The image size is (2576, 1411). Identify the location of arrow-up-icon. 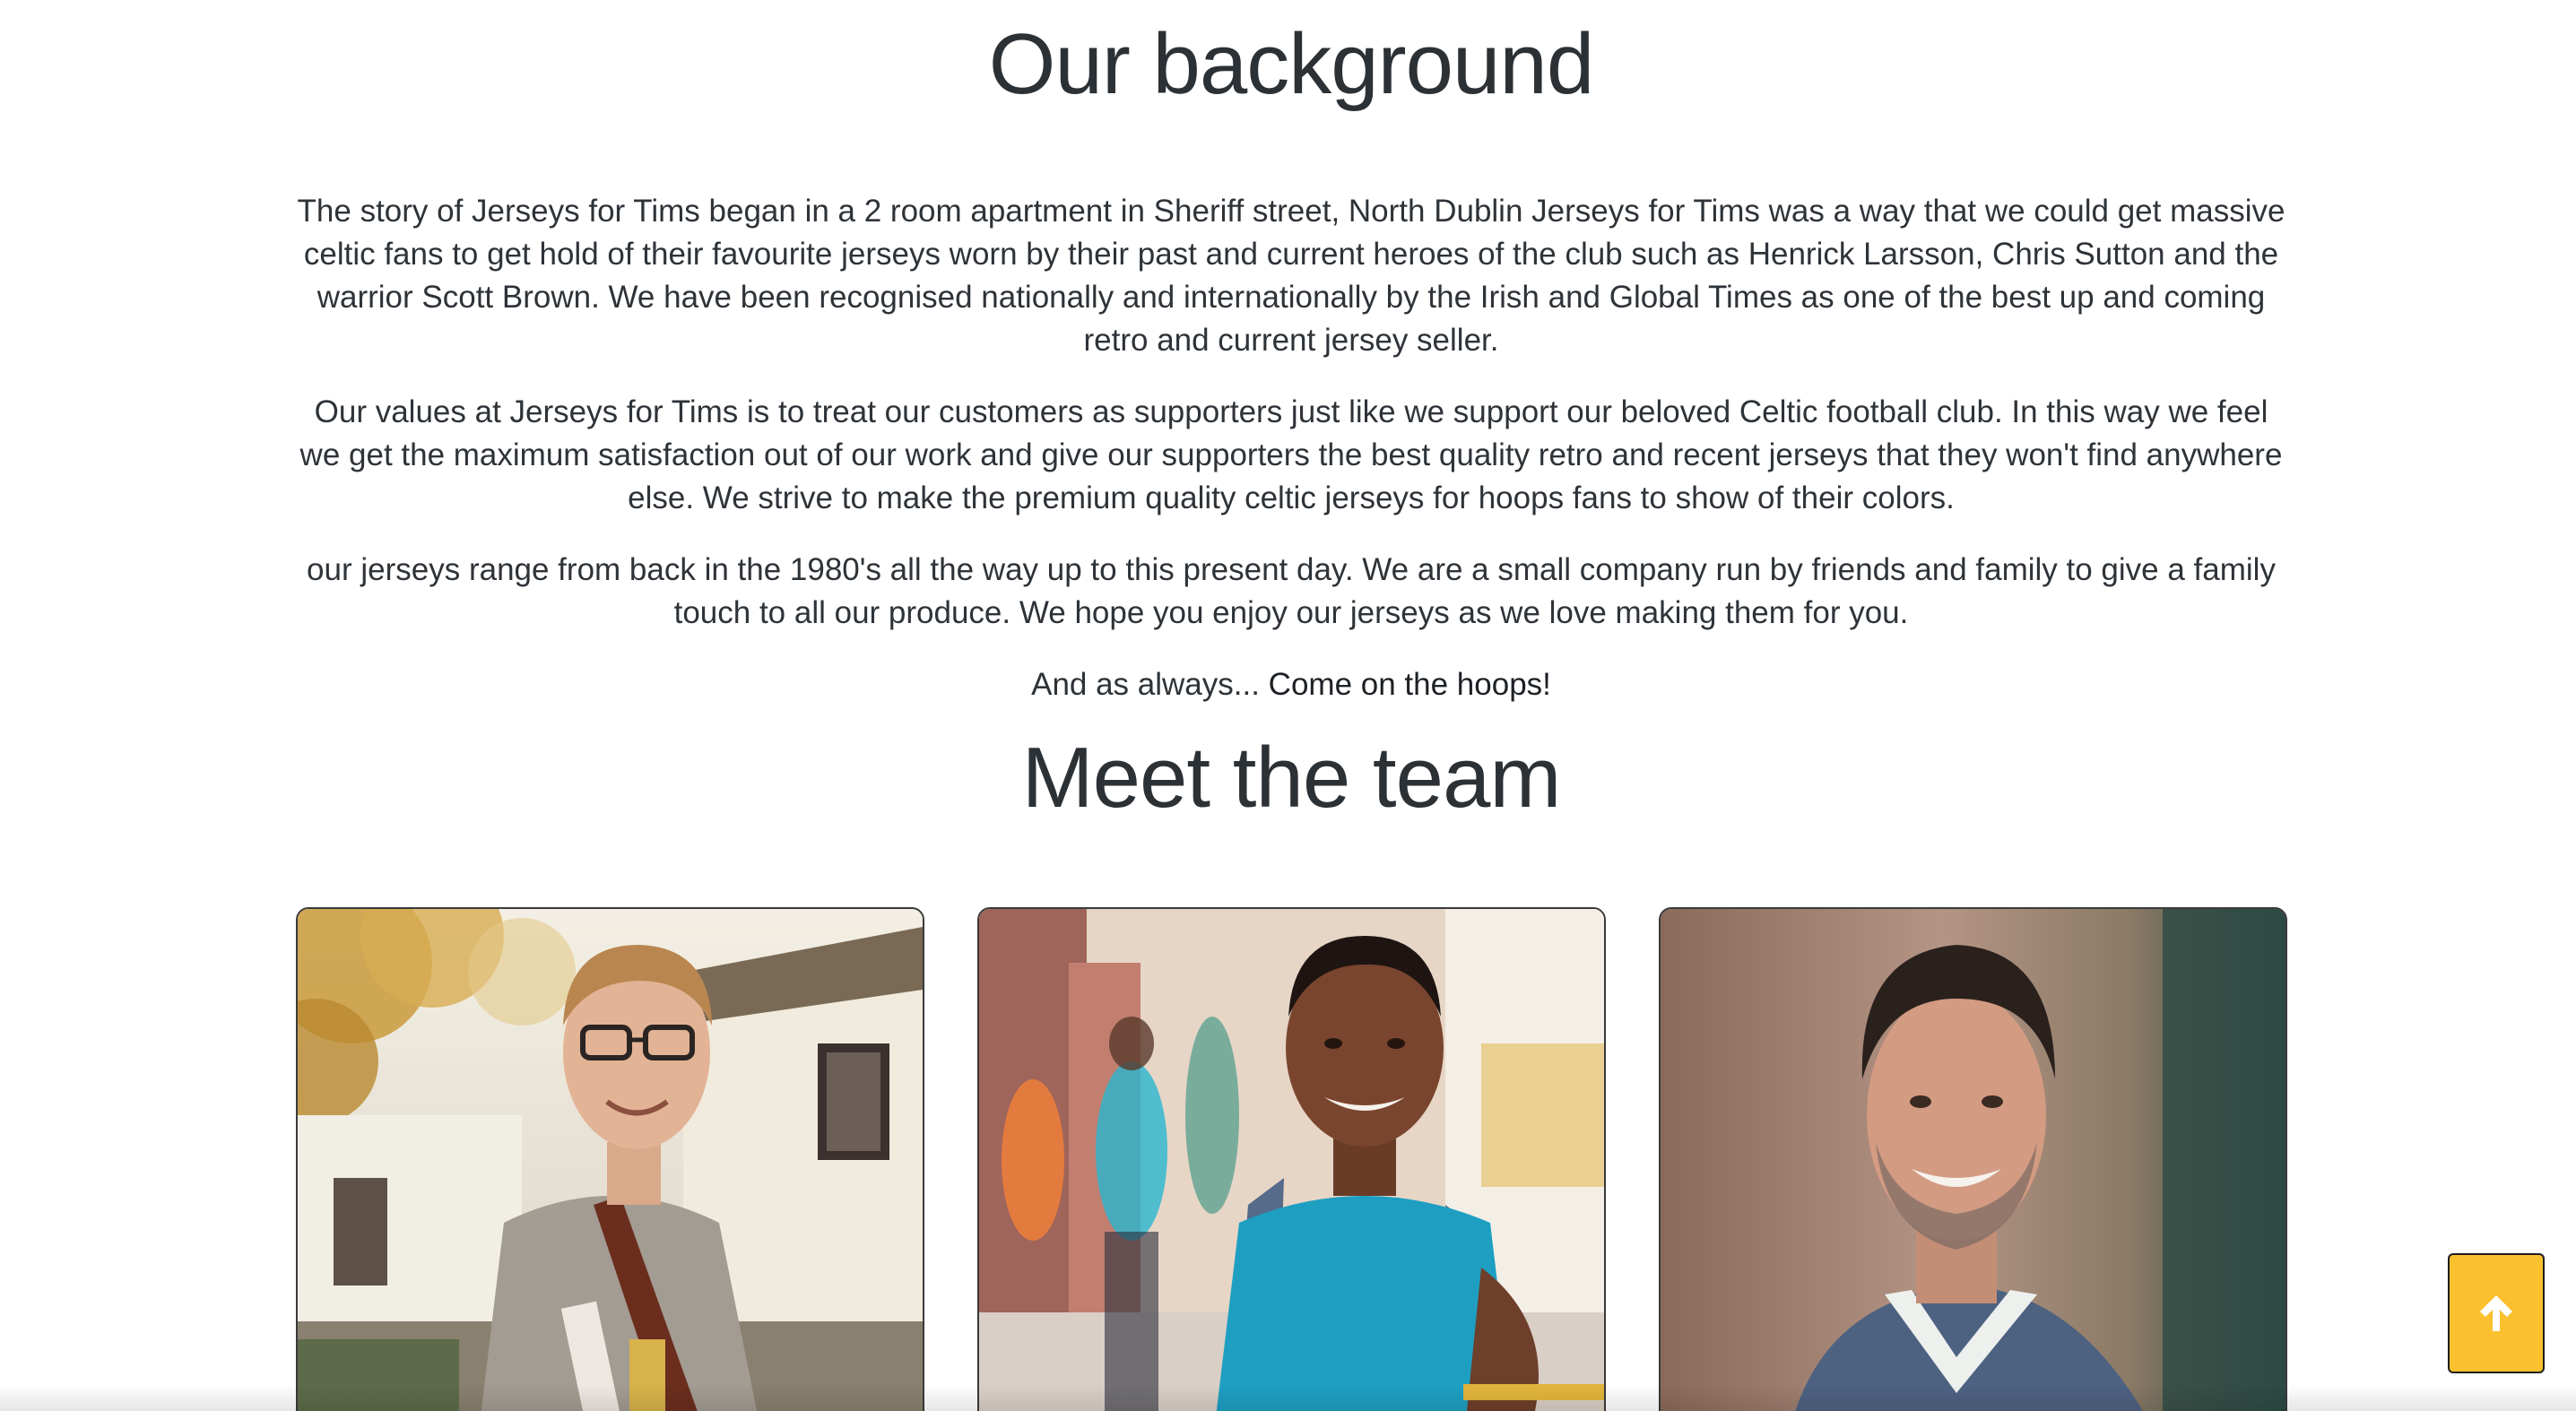
(2496, 1313).